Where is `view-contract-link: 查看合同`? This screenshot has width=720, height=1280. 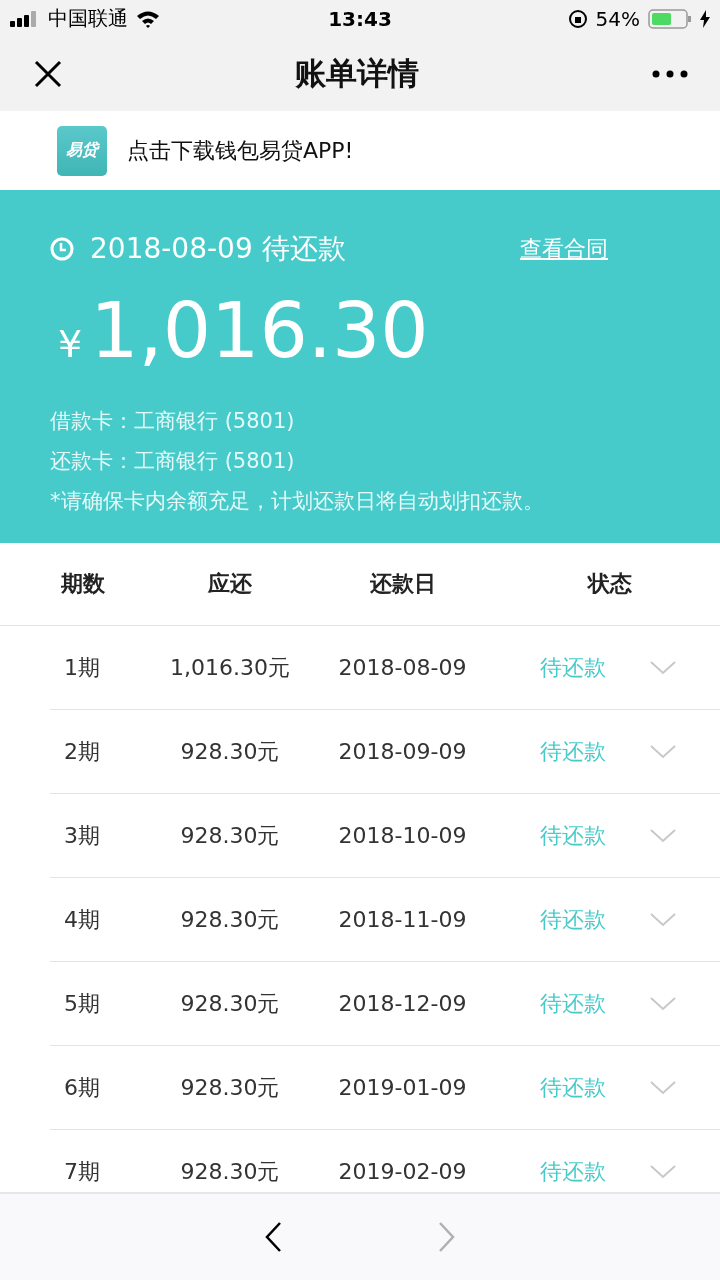 view-contract-link: 查看合同 is located at coordinates (564, 249).